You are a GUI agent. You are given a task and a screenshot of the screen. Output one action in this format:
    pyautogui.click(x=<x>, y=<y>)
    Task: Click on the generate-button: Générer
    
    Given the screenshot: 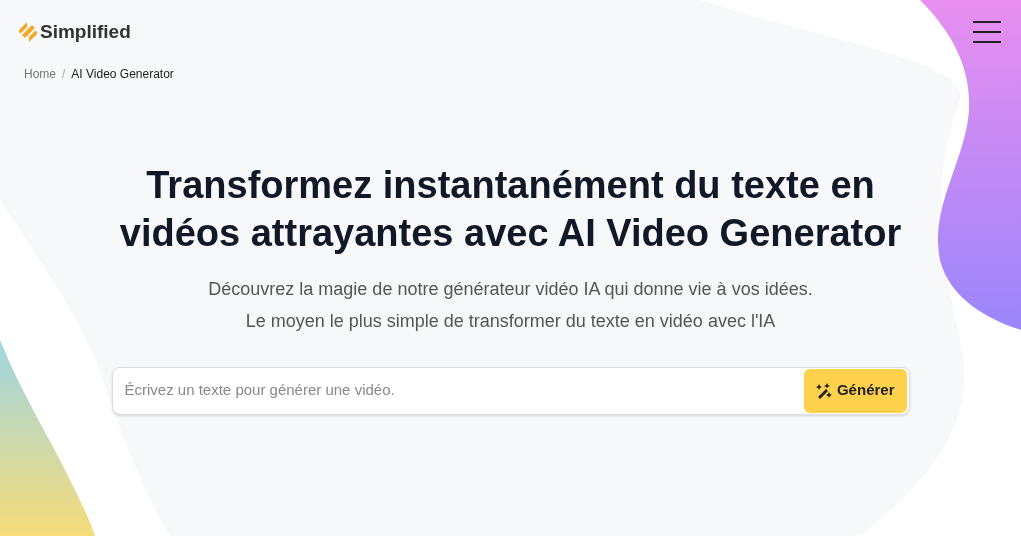 What is the action you would take?
    pyautogui.click(x=855, y=390)
    